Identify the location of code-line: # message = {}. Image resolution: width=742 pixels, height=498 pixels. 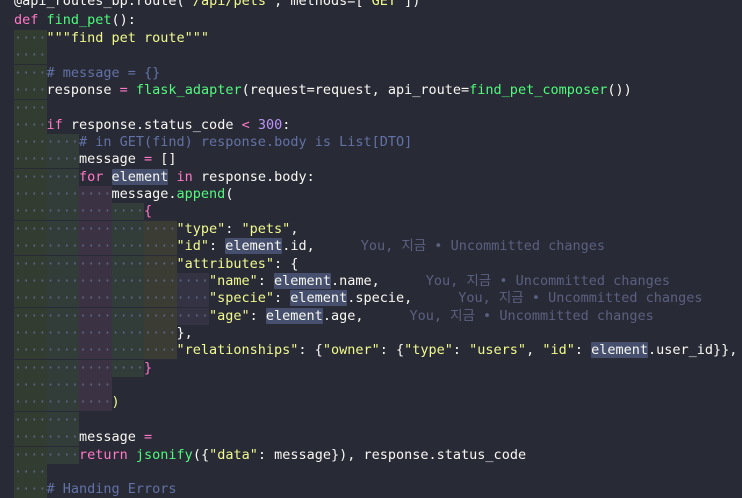
(104, 73).